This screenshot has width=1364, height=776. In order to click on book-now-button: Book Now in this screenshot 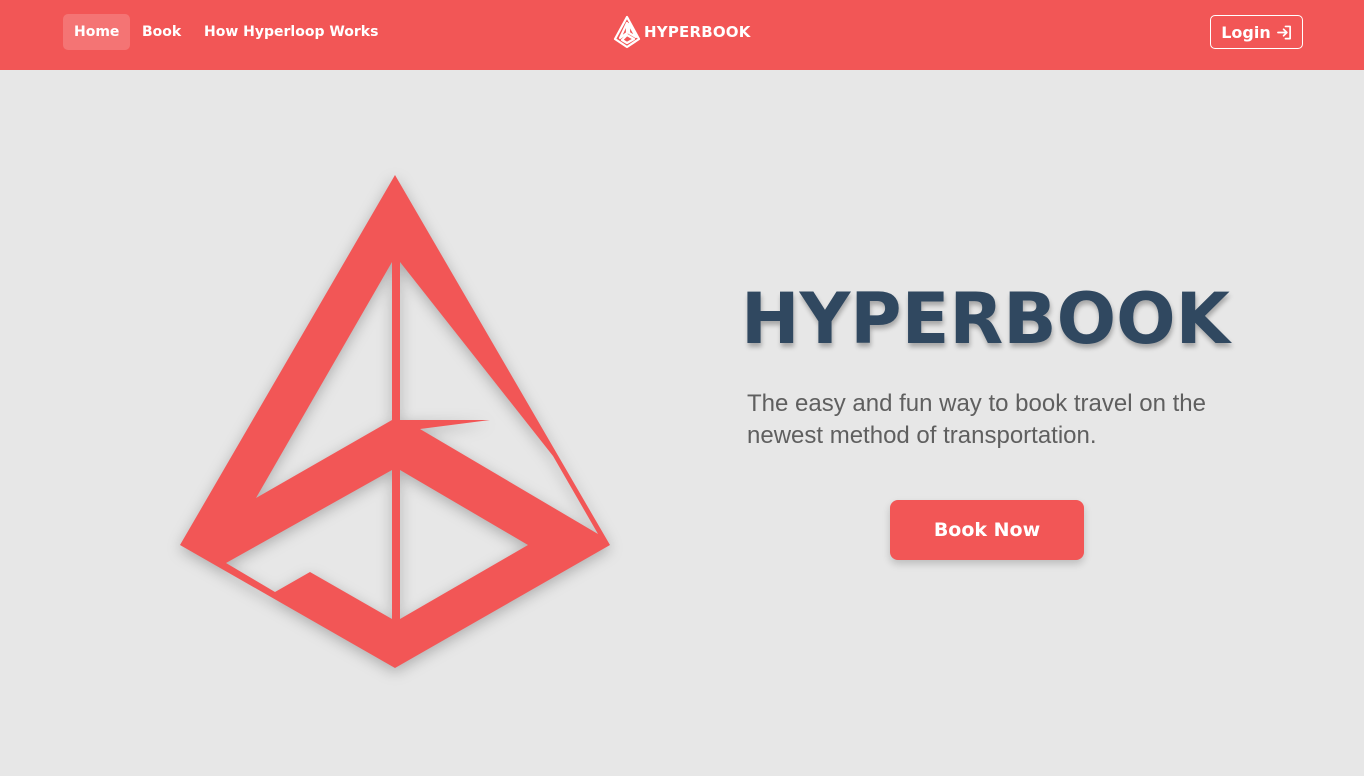, I will do `click(987, 530)`.